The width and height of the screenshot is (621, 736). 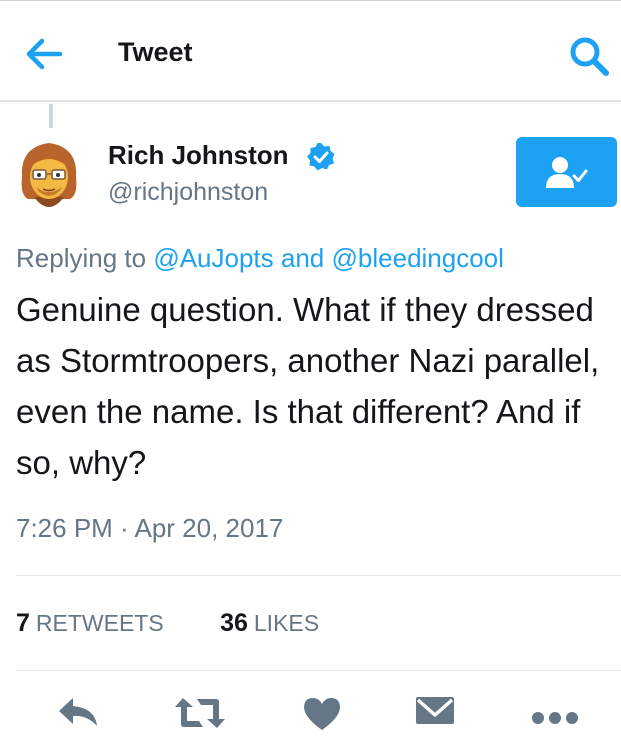 I want to click on author-handle: @richjohnston, so click(x=188, y=192).